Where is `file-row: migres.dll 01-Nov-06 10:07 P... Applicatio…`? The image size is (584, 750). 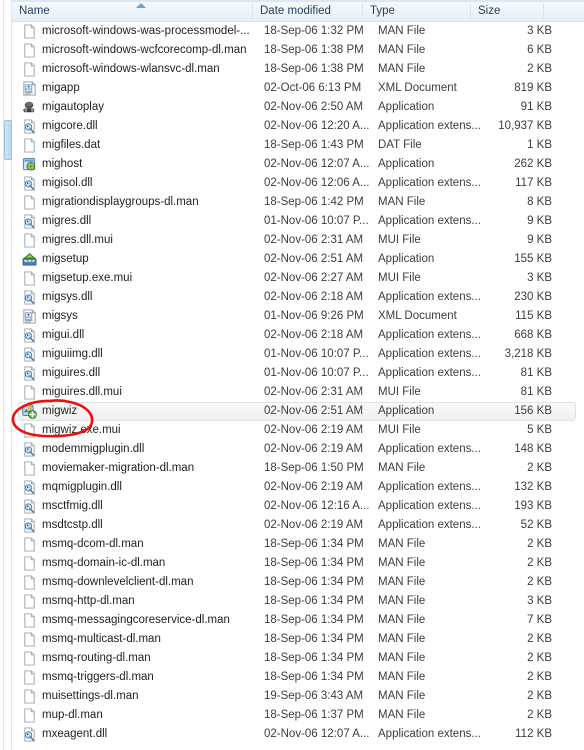 file-row: migres.dll 01-Nov-06 10:07 P... Applicatio… is located at coordinates (298, 221).